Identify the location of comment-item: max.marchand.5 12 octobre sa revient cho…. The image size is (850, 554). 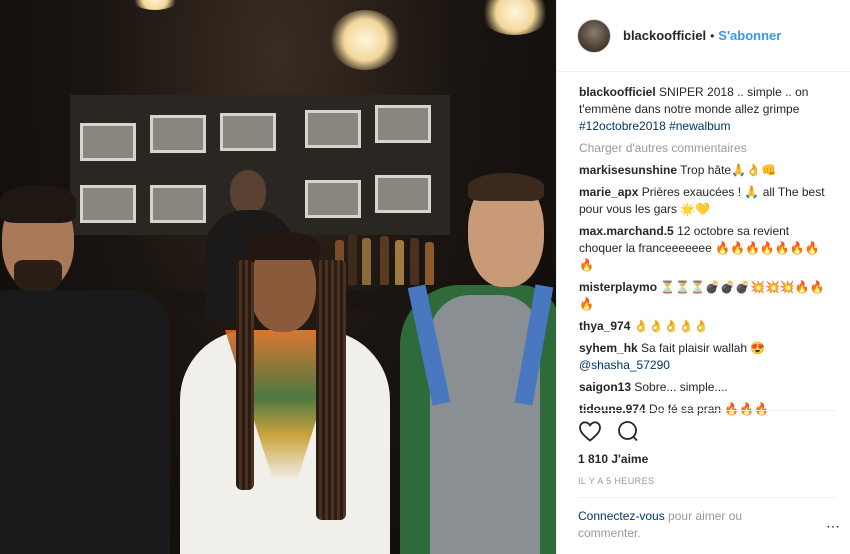
(704, 248).